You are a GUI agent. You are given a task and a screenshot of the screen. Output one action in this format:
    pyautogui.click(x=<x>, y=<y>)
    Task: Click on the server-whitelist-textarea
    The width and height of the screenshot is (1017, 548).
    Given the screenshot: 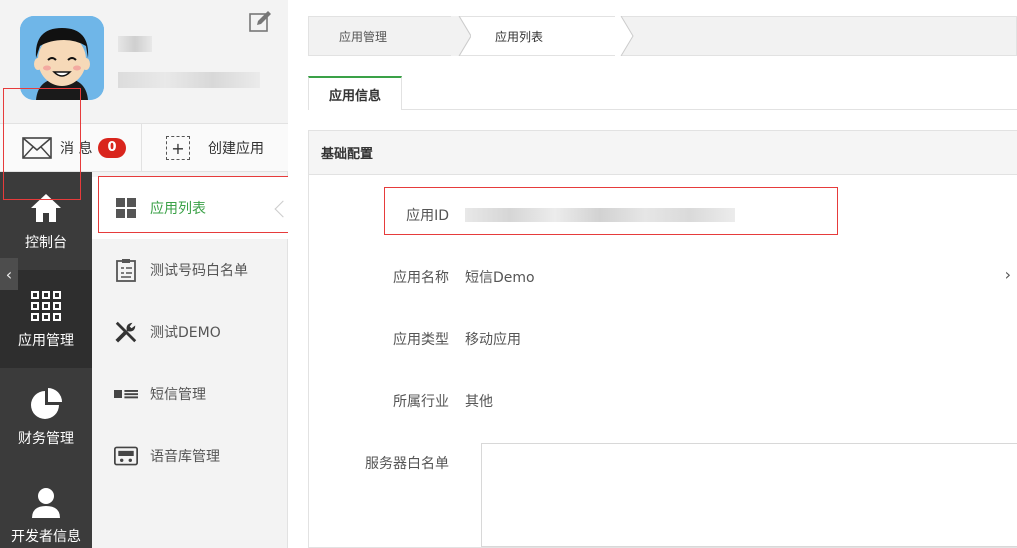 What is the action you would take?
    pyautogui.click(x=749, y=495)
    